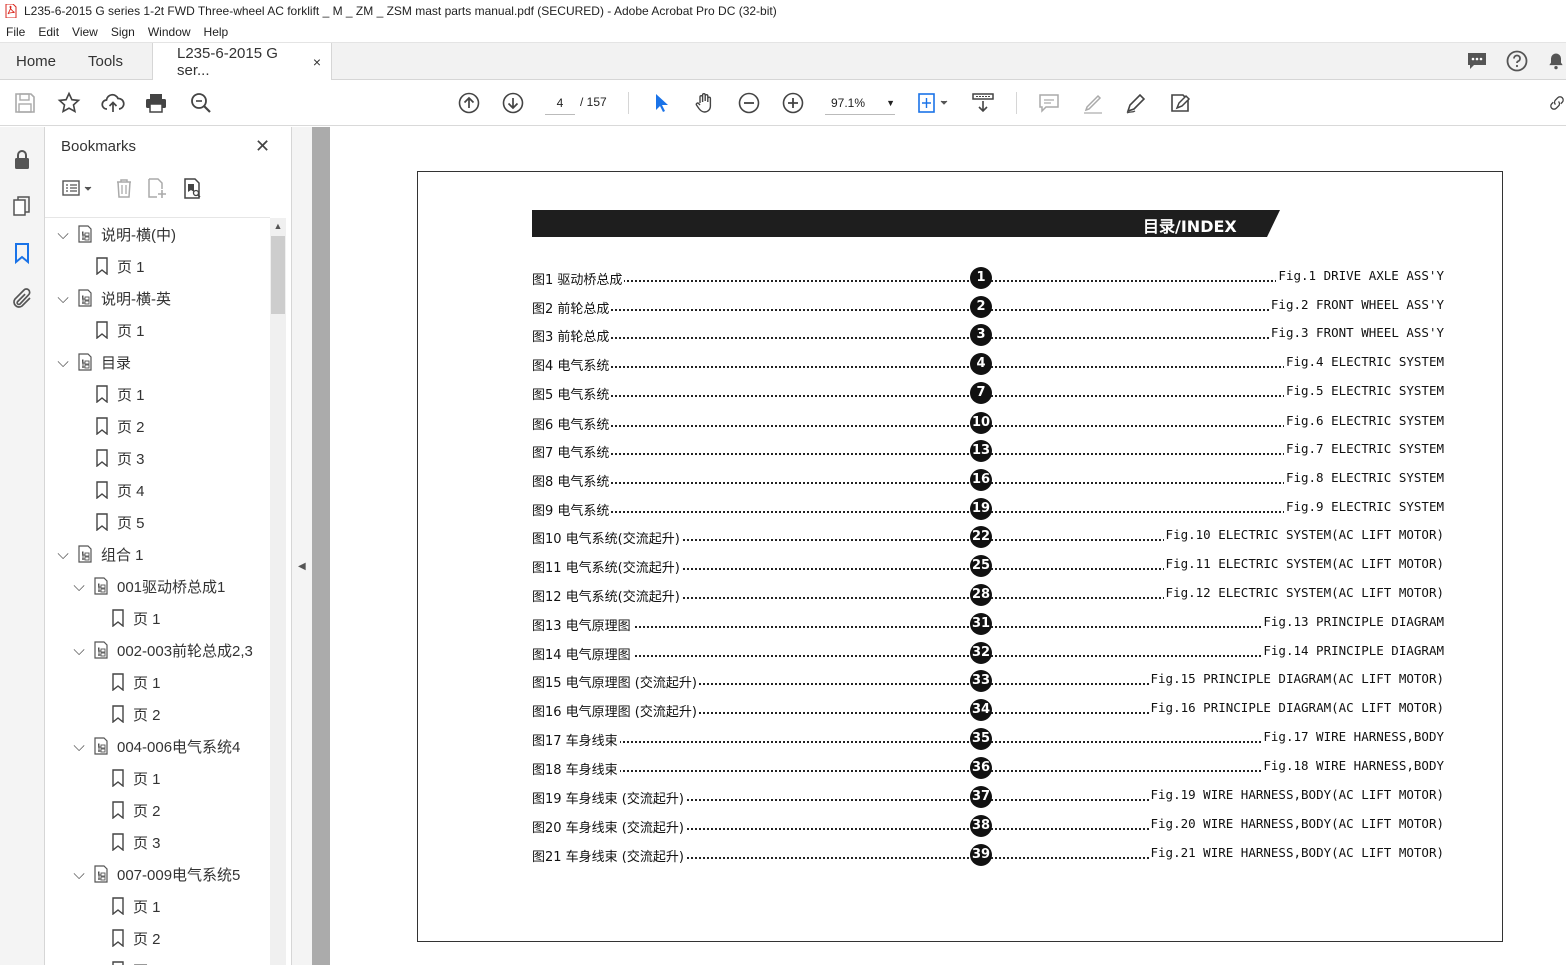 The width and height of the screenshot is (1566, 965). What do you see at coordinates (15, 32) in the screenshot?
I see `menu-file: File` at bounding box center [15, 32].